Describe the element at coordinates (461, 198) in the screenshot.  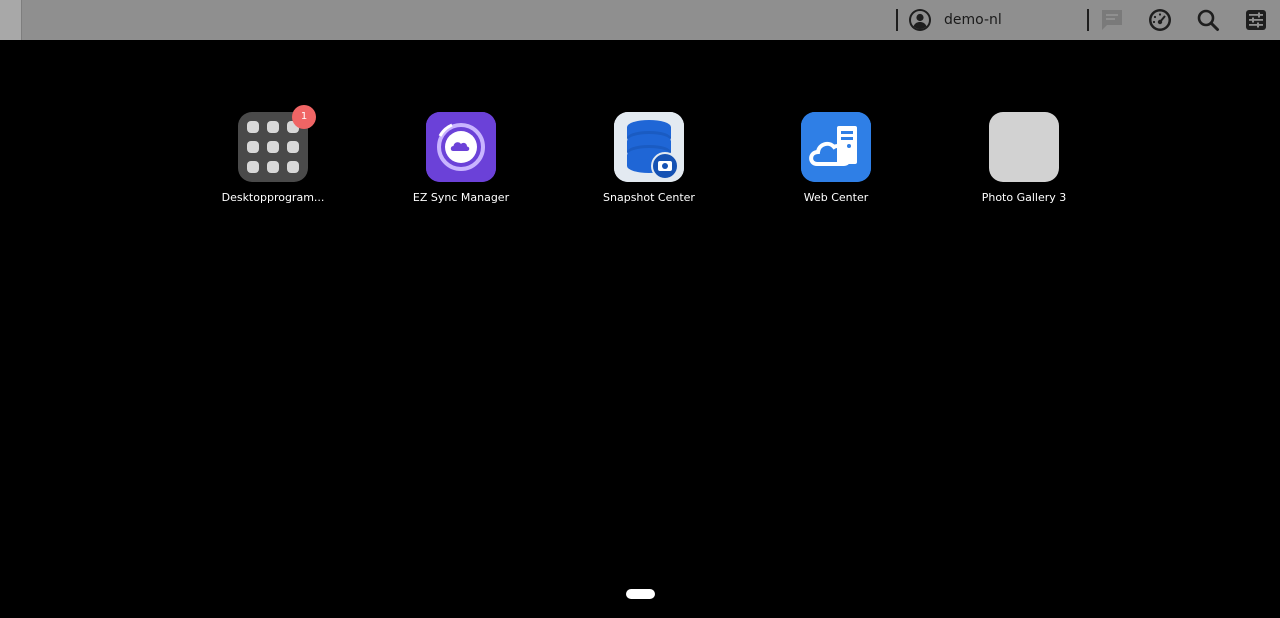
I see `app-label: EZ Sync Manager` at that location.